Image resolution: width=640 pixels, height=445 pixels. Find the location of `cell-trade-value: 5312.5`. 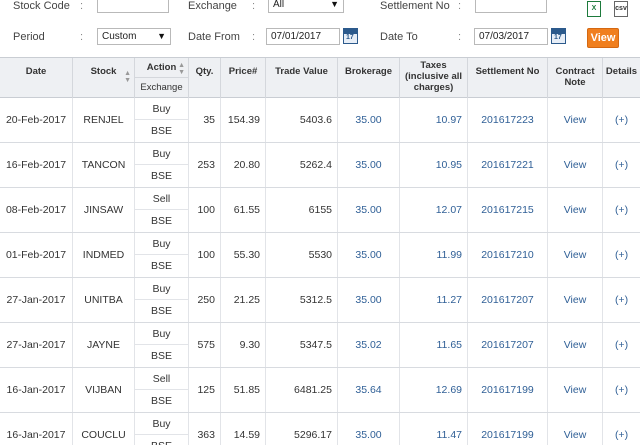

cell-trade-value: 5312.5 is located at coordinates (302, 300).